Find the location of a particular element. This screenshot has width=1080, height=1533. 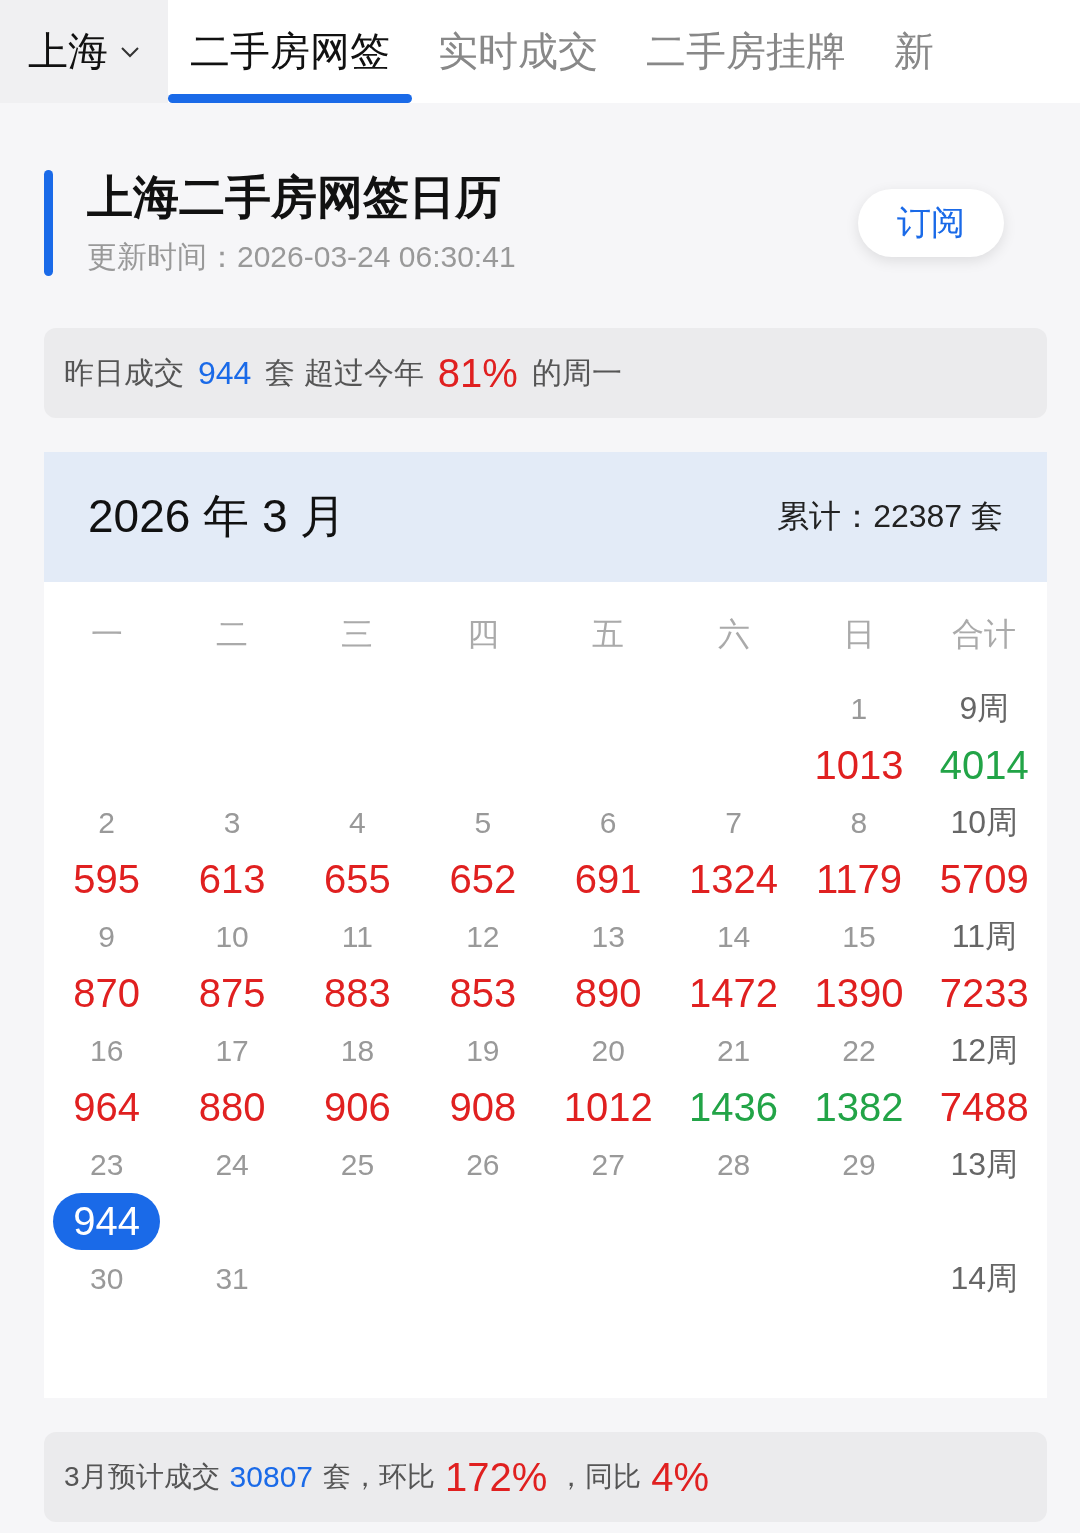

tab: 二手房挂牌 is located at coordinates (746, 51).